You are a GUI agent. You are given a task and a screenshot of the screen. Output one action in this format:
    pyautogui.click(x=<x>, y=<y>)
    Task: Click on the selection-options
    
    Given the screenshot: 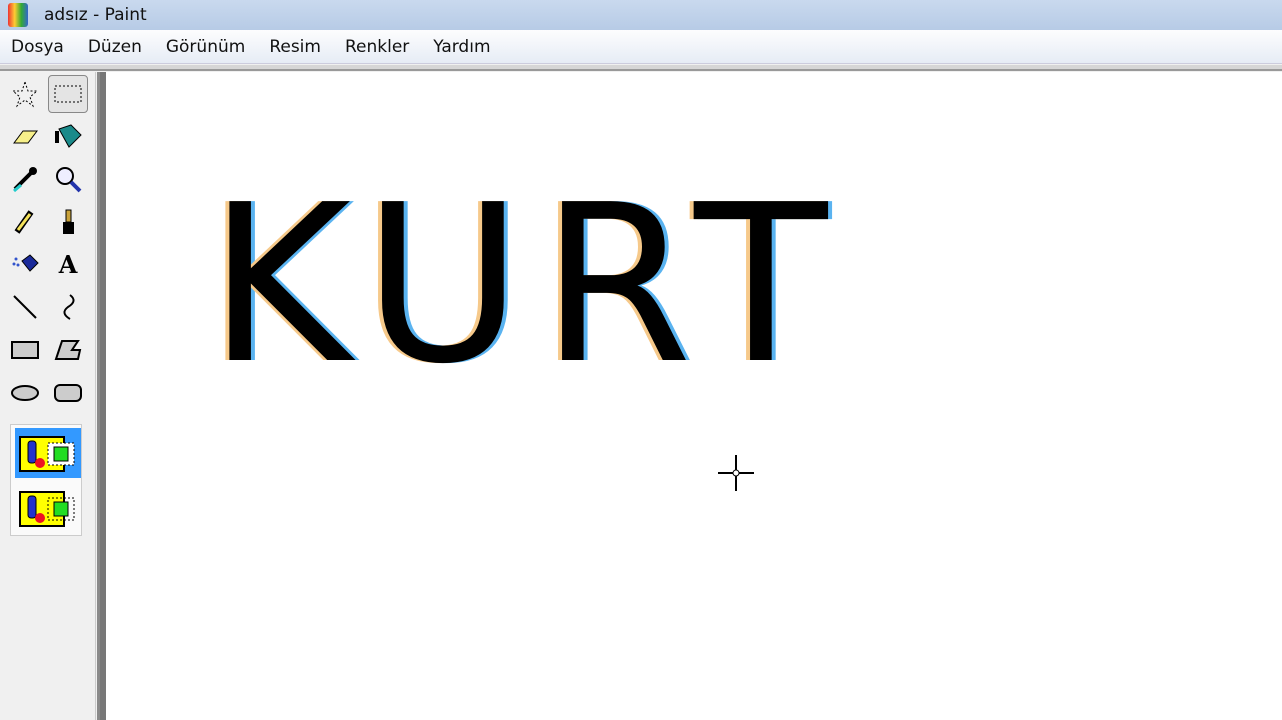 What is the action you would take?
    pyautogui.click(x=46, y=480)
    